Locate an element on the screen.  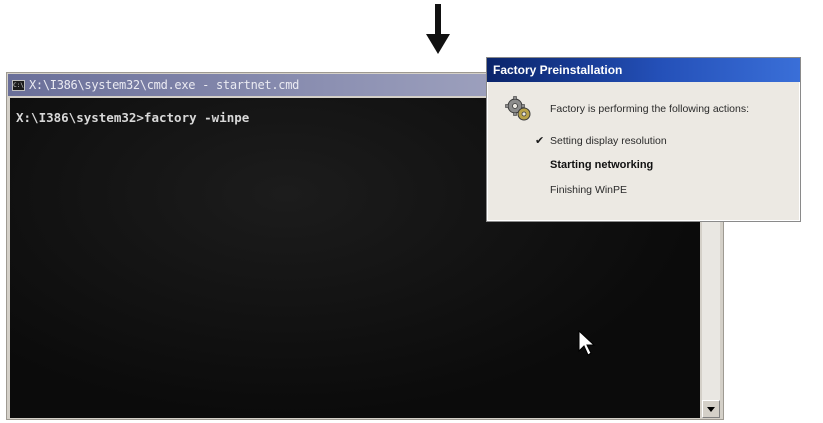
mouse-pointer-icon is located at coordinates (587, 343).